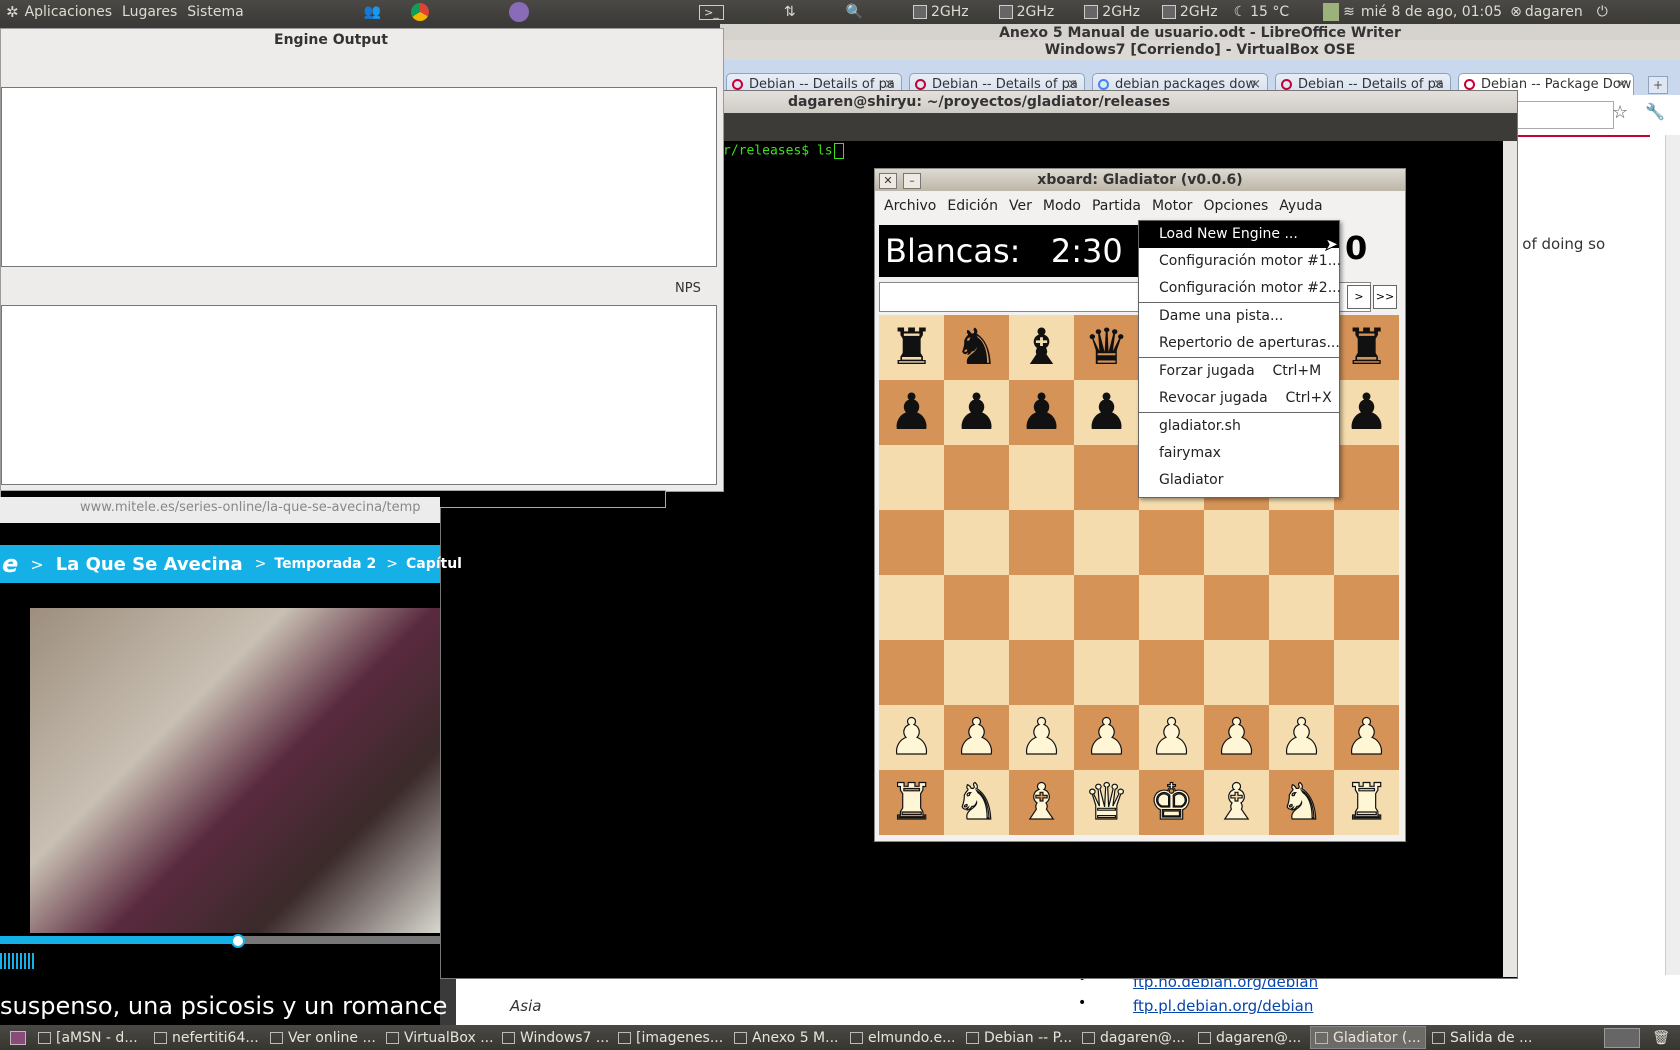  What do you see at coordinates (235, 770) in the screenshot?
I see `video-frame` at bounding box center [235, 770].